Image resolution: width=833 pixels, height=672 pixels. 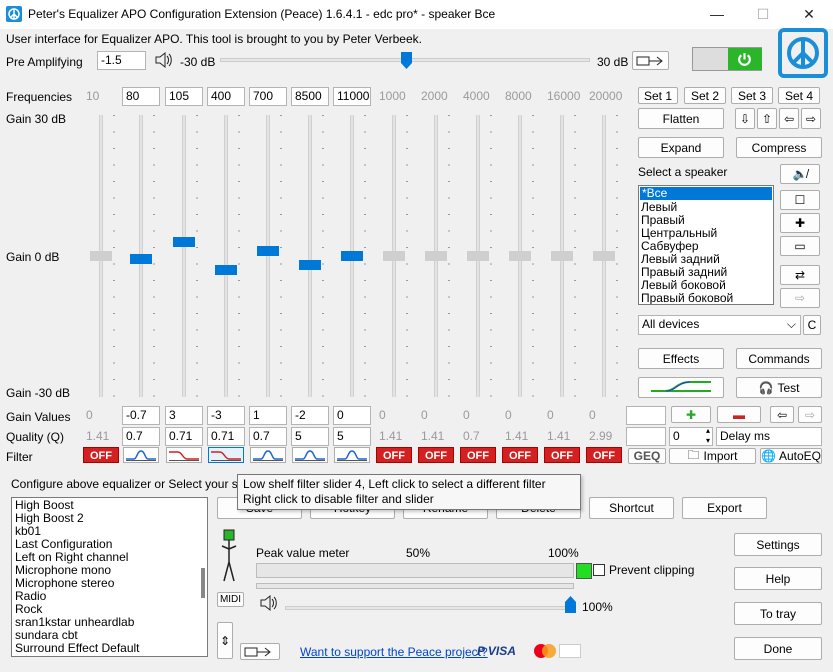 What do you see at coordinates (705, 95) in the screenshot?
I see `set-2-button: Set 2` at bounding box center [705, 95].